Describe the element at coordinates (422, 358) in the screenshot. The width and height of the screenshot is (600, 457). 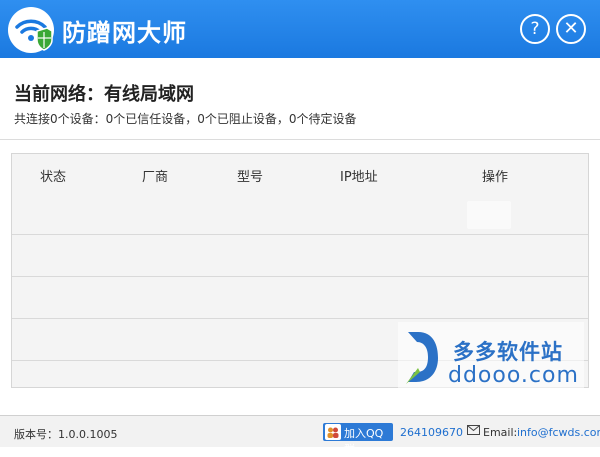
I see `site-logo-icon` at that location.